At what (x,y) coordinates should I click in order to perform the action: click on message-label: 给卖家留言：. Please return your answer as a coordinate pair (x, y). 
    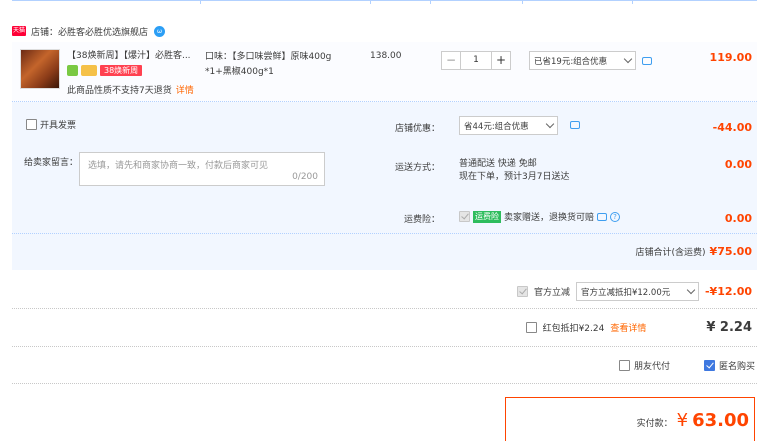
    Looking at the image, I should click on (51, 163).